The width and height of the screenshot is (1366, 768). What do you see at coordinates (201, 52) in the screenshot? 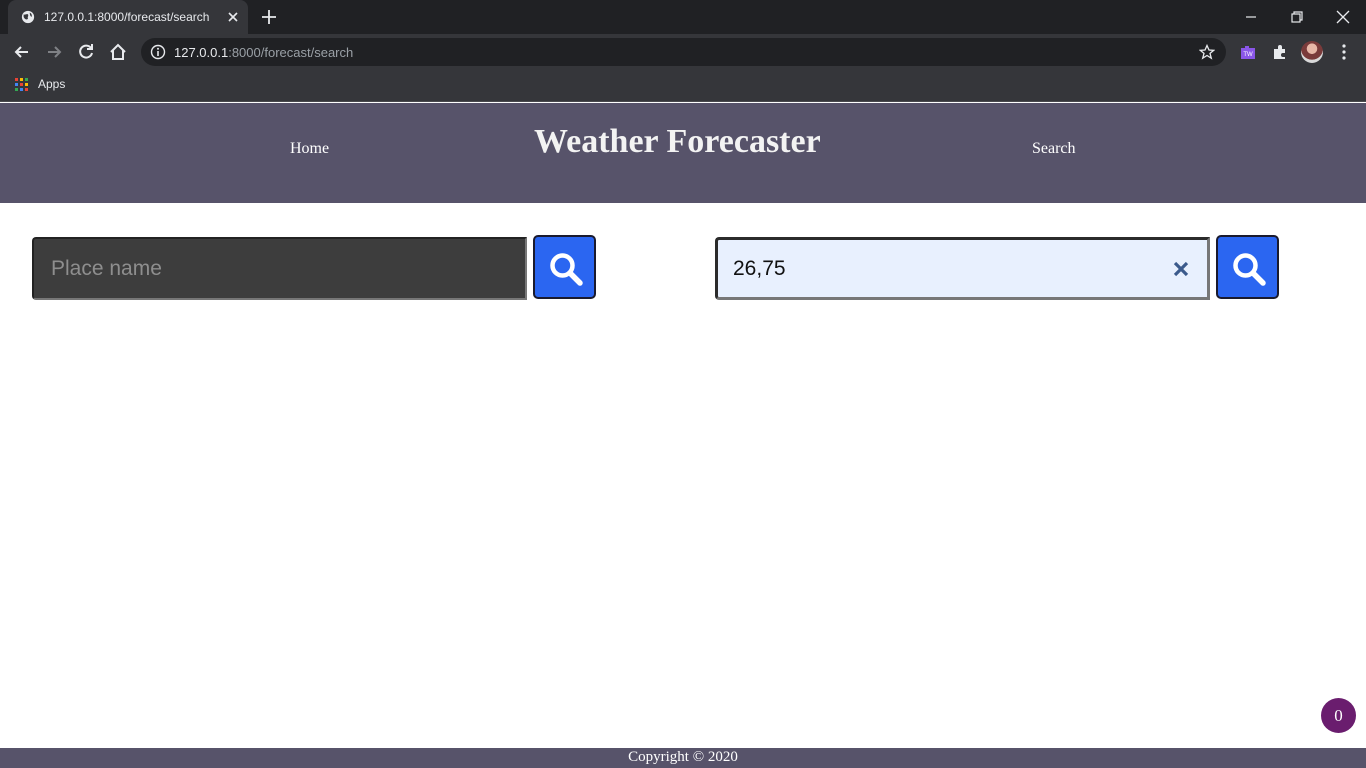
I see `url-host: 127.0.0.1` at bounding box center [201, 52].